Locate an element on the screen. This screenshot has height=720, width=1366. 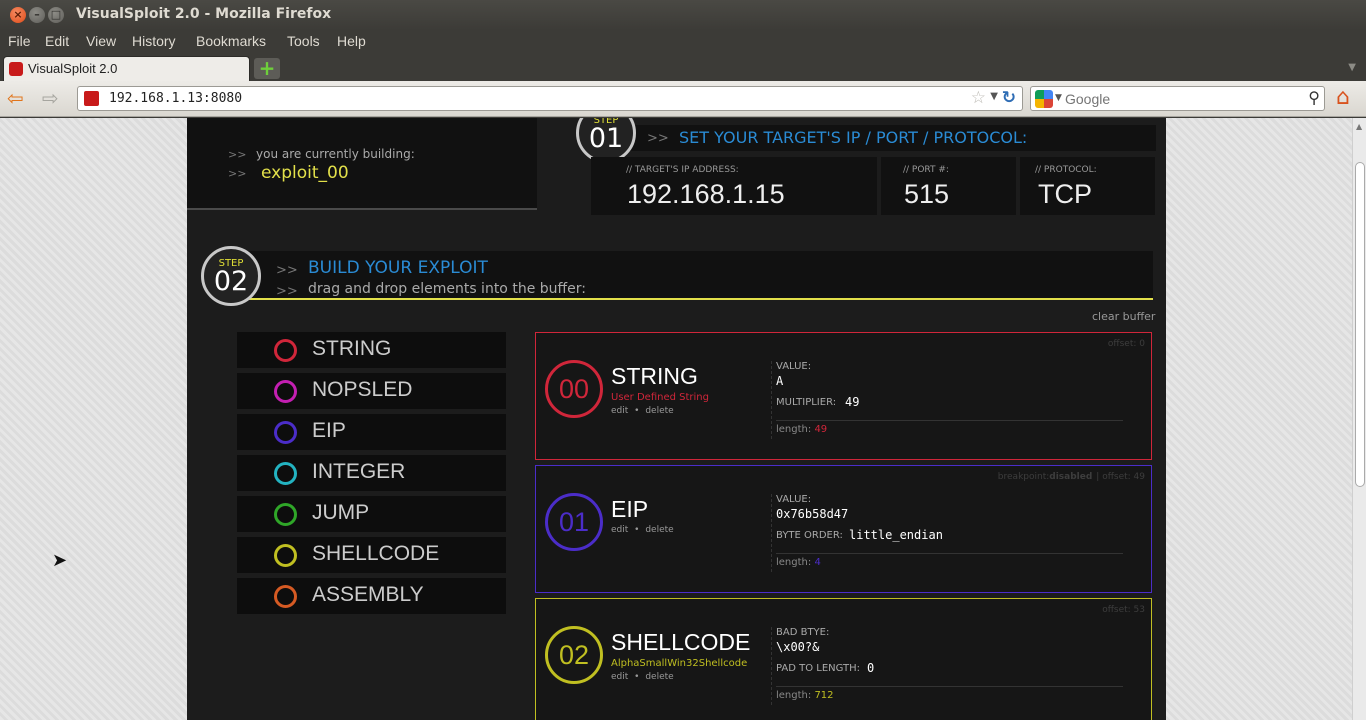
palette-nopsled: NOPSLED is located at coordinates (371, 391).